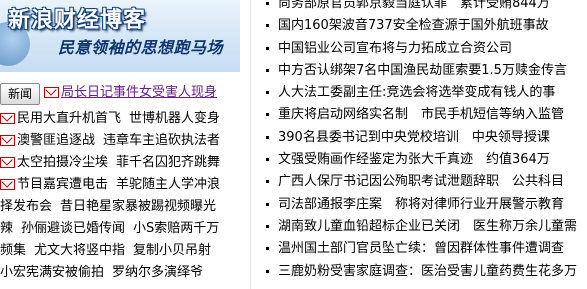 This screenshot has width=587, height=289. What do you see at coordinates (20, 94) in the screenshot?
I see `news-button: 新闻` at bounding box center [20, 94].